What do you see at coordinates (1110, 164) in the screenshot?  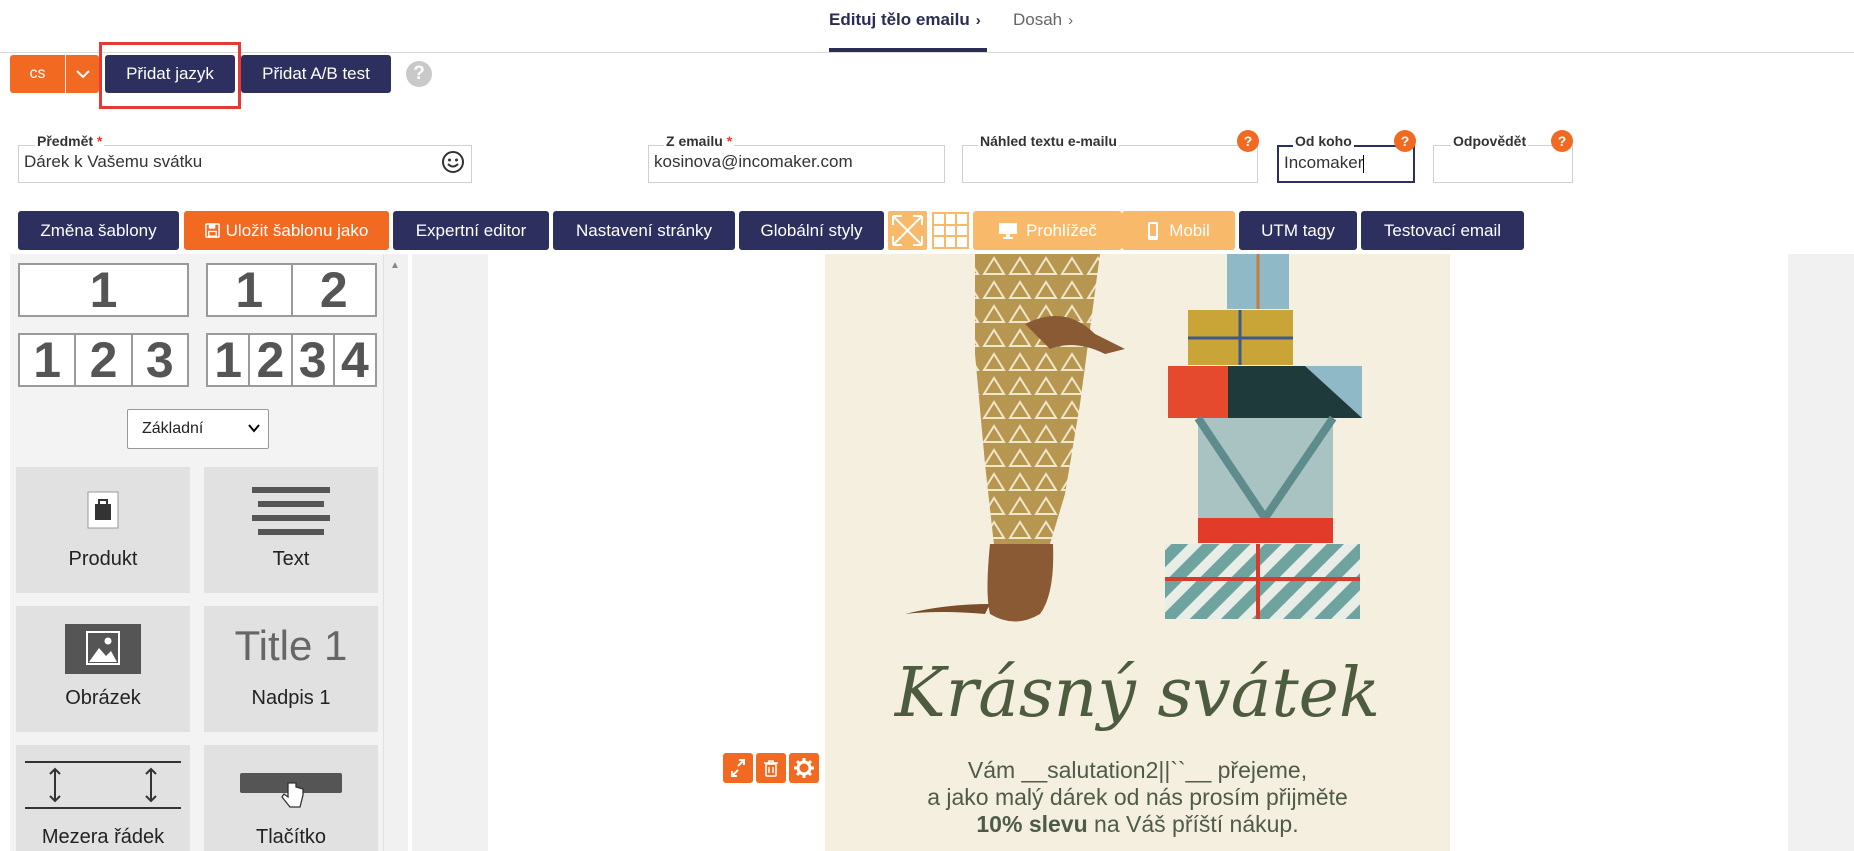 I see `preview-text-field` at bounding box center [1110, 164].